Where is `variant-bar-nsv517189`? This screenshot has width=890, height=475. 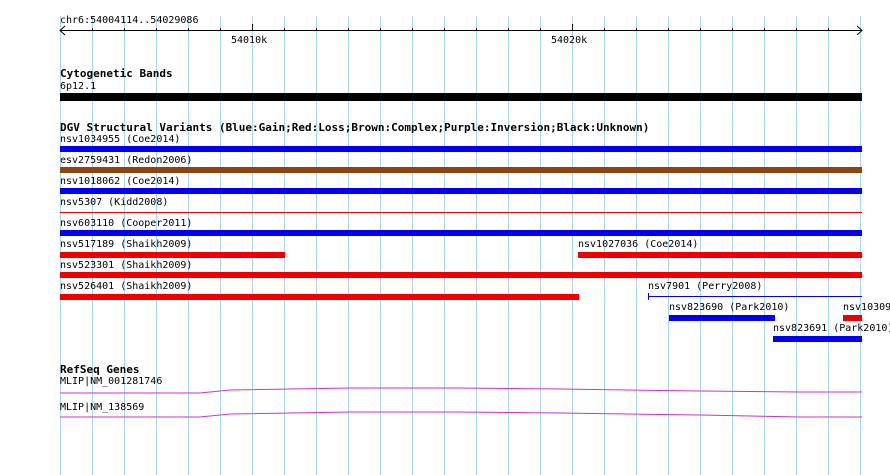
variant-bar-nsv517189 is located at coordinates (172, 255).